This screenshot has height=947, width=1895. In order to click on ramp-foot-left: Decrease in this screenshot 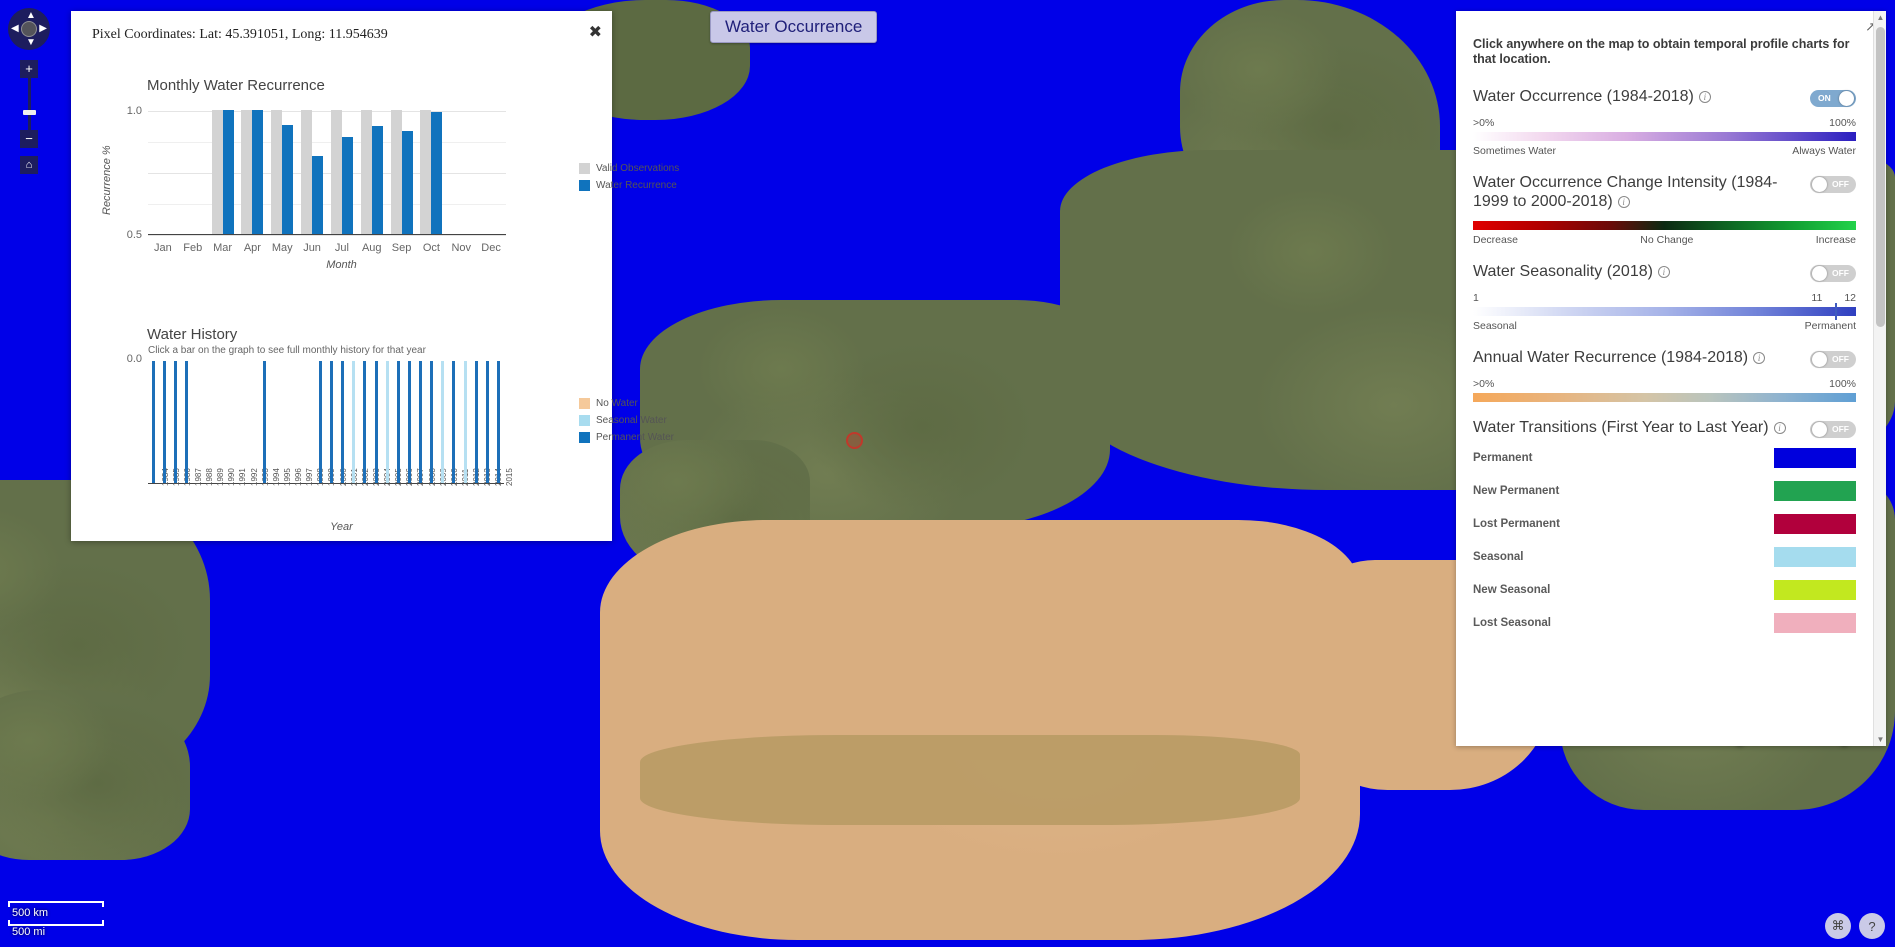, I will do `click(1495, 240)`.